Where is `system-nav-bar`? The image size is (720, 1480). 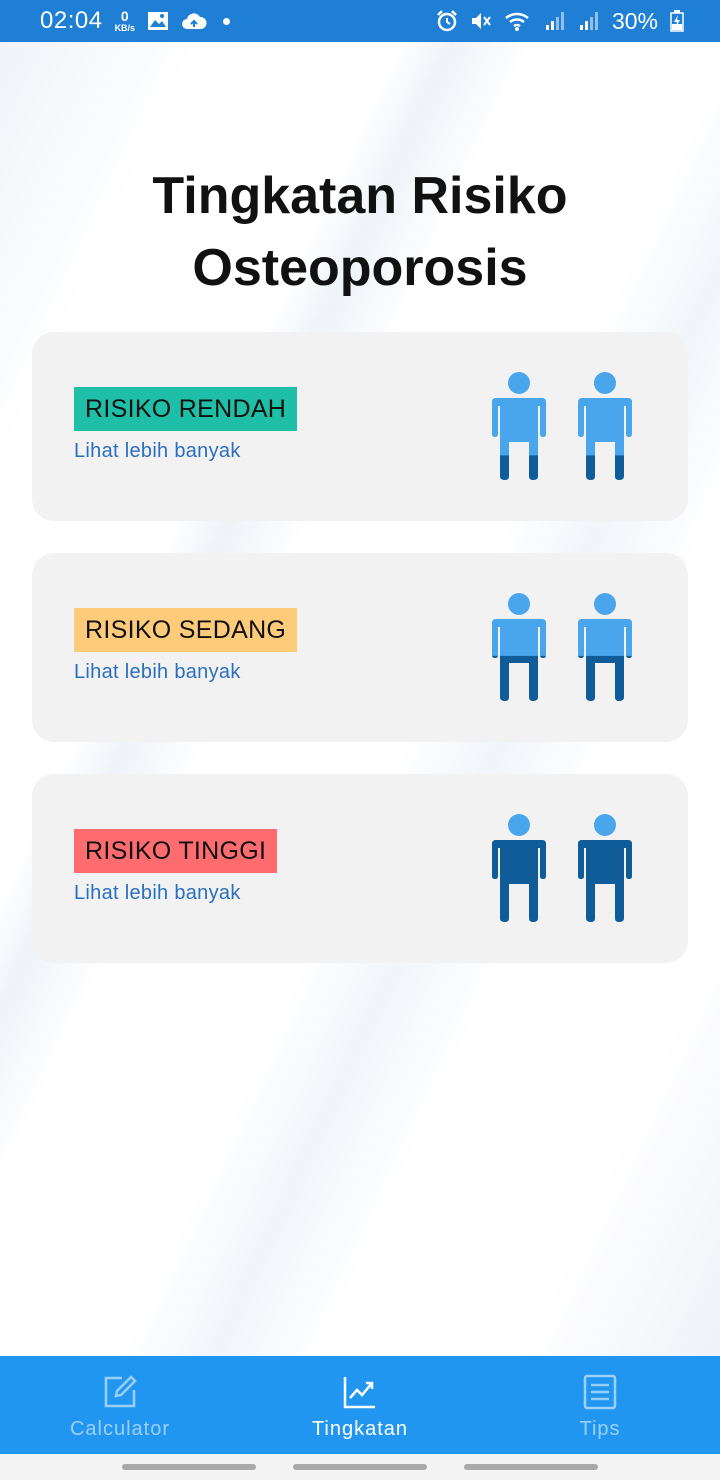 system-nav-bar is located at coordinates (360, 1467).